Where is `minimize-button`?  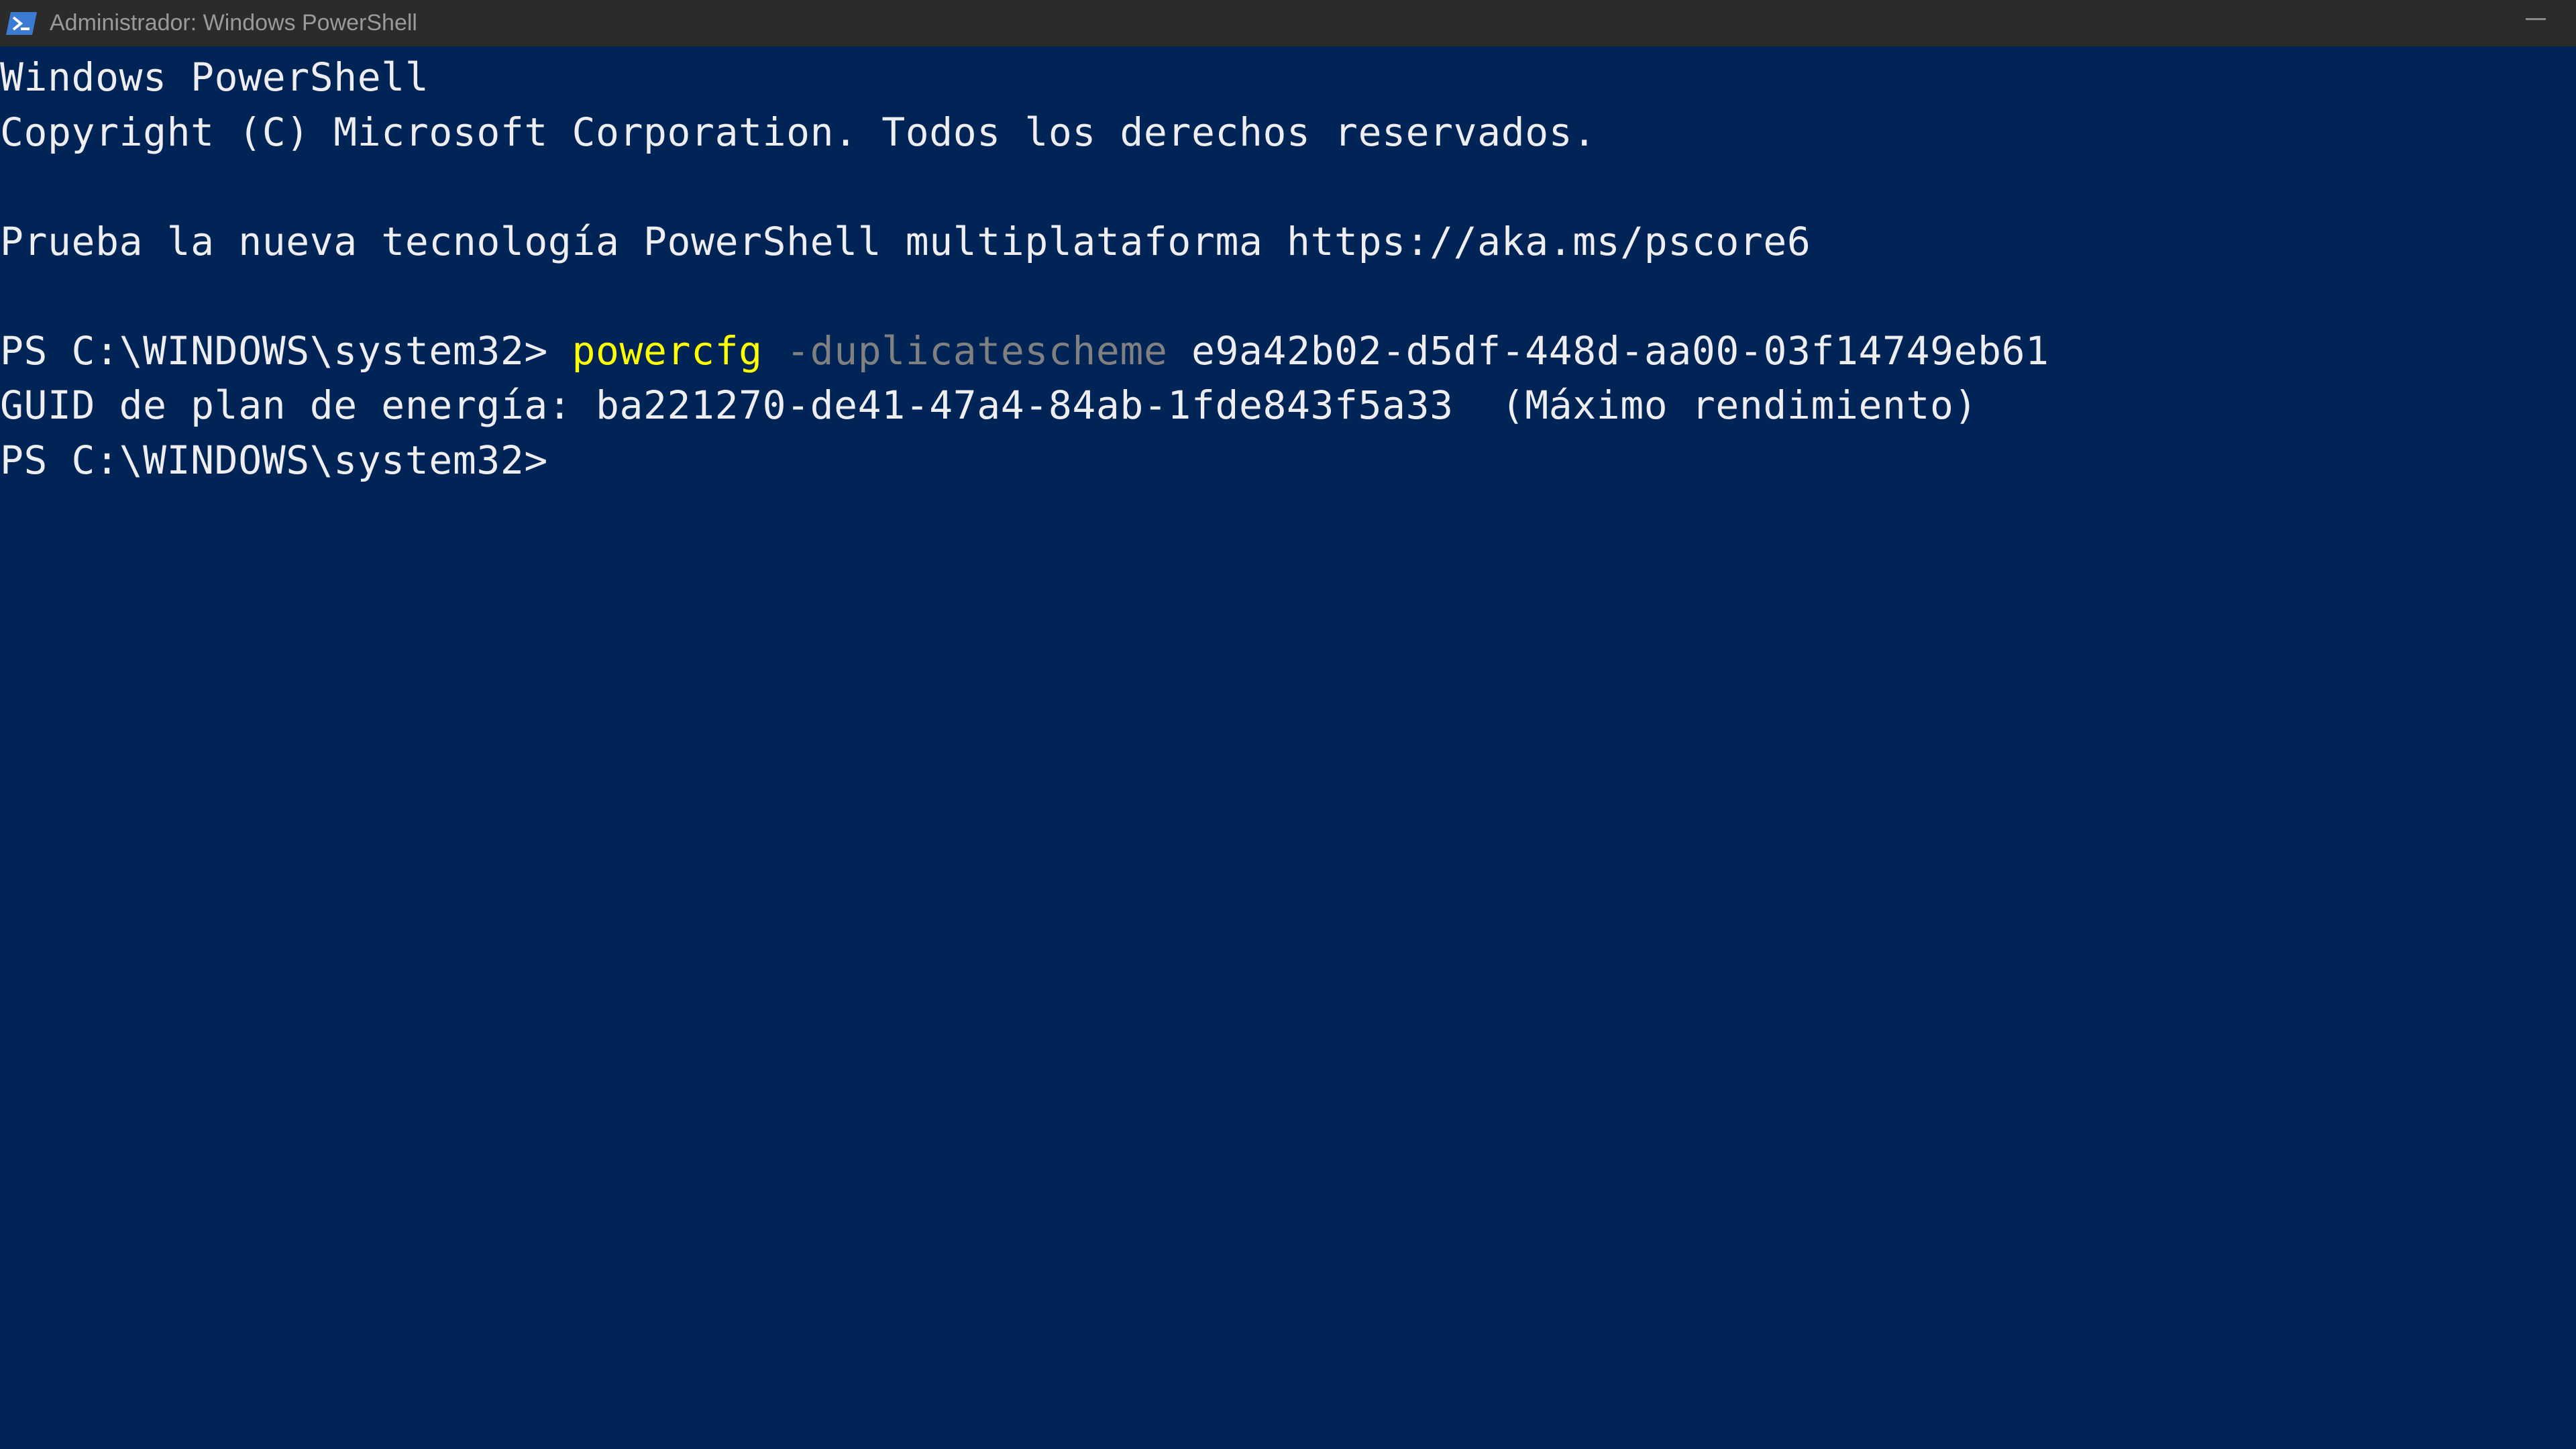 minimize-button is located at coordinates (2536, 23).